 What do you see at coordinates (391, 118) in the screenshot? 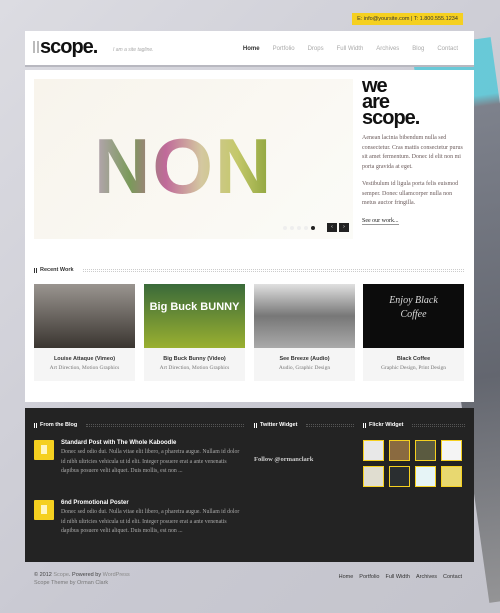
I see `intro-title-line: scope.` at bounding box center [391, 118].